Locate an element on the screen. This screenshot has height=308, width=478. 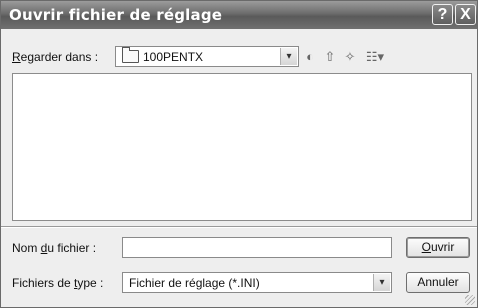
look-in-combo: 100PENTX ▾ is located at coordinates (207, 56).